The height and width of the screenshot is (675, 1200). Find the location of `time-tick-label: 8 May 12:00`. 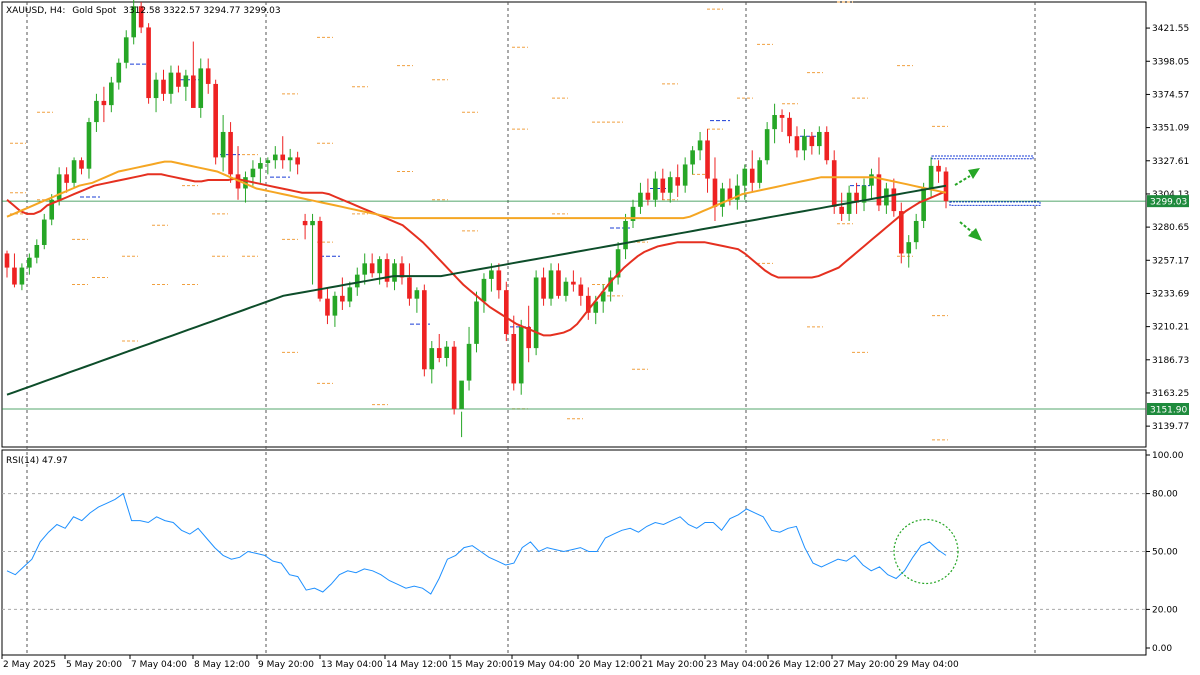

time-tick-label: 8 May 12:00 is located at coordinates (222, 665).